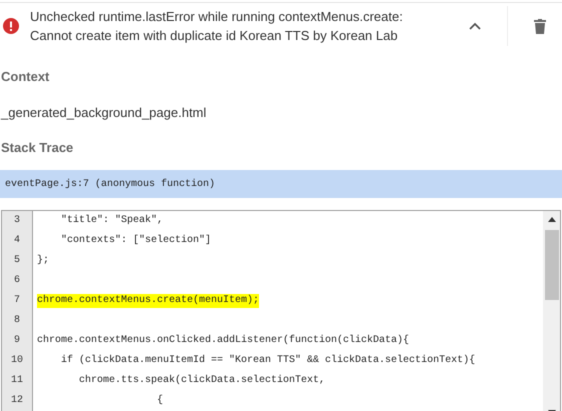 The height and width of the screenshot is (411, 562). Describe the element at coordinates (16, 321) in the screenshot. I see `line-number: 8` at that location.